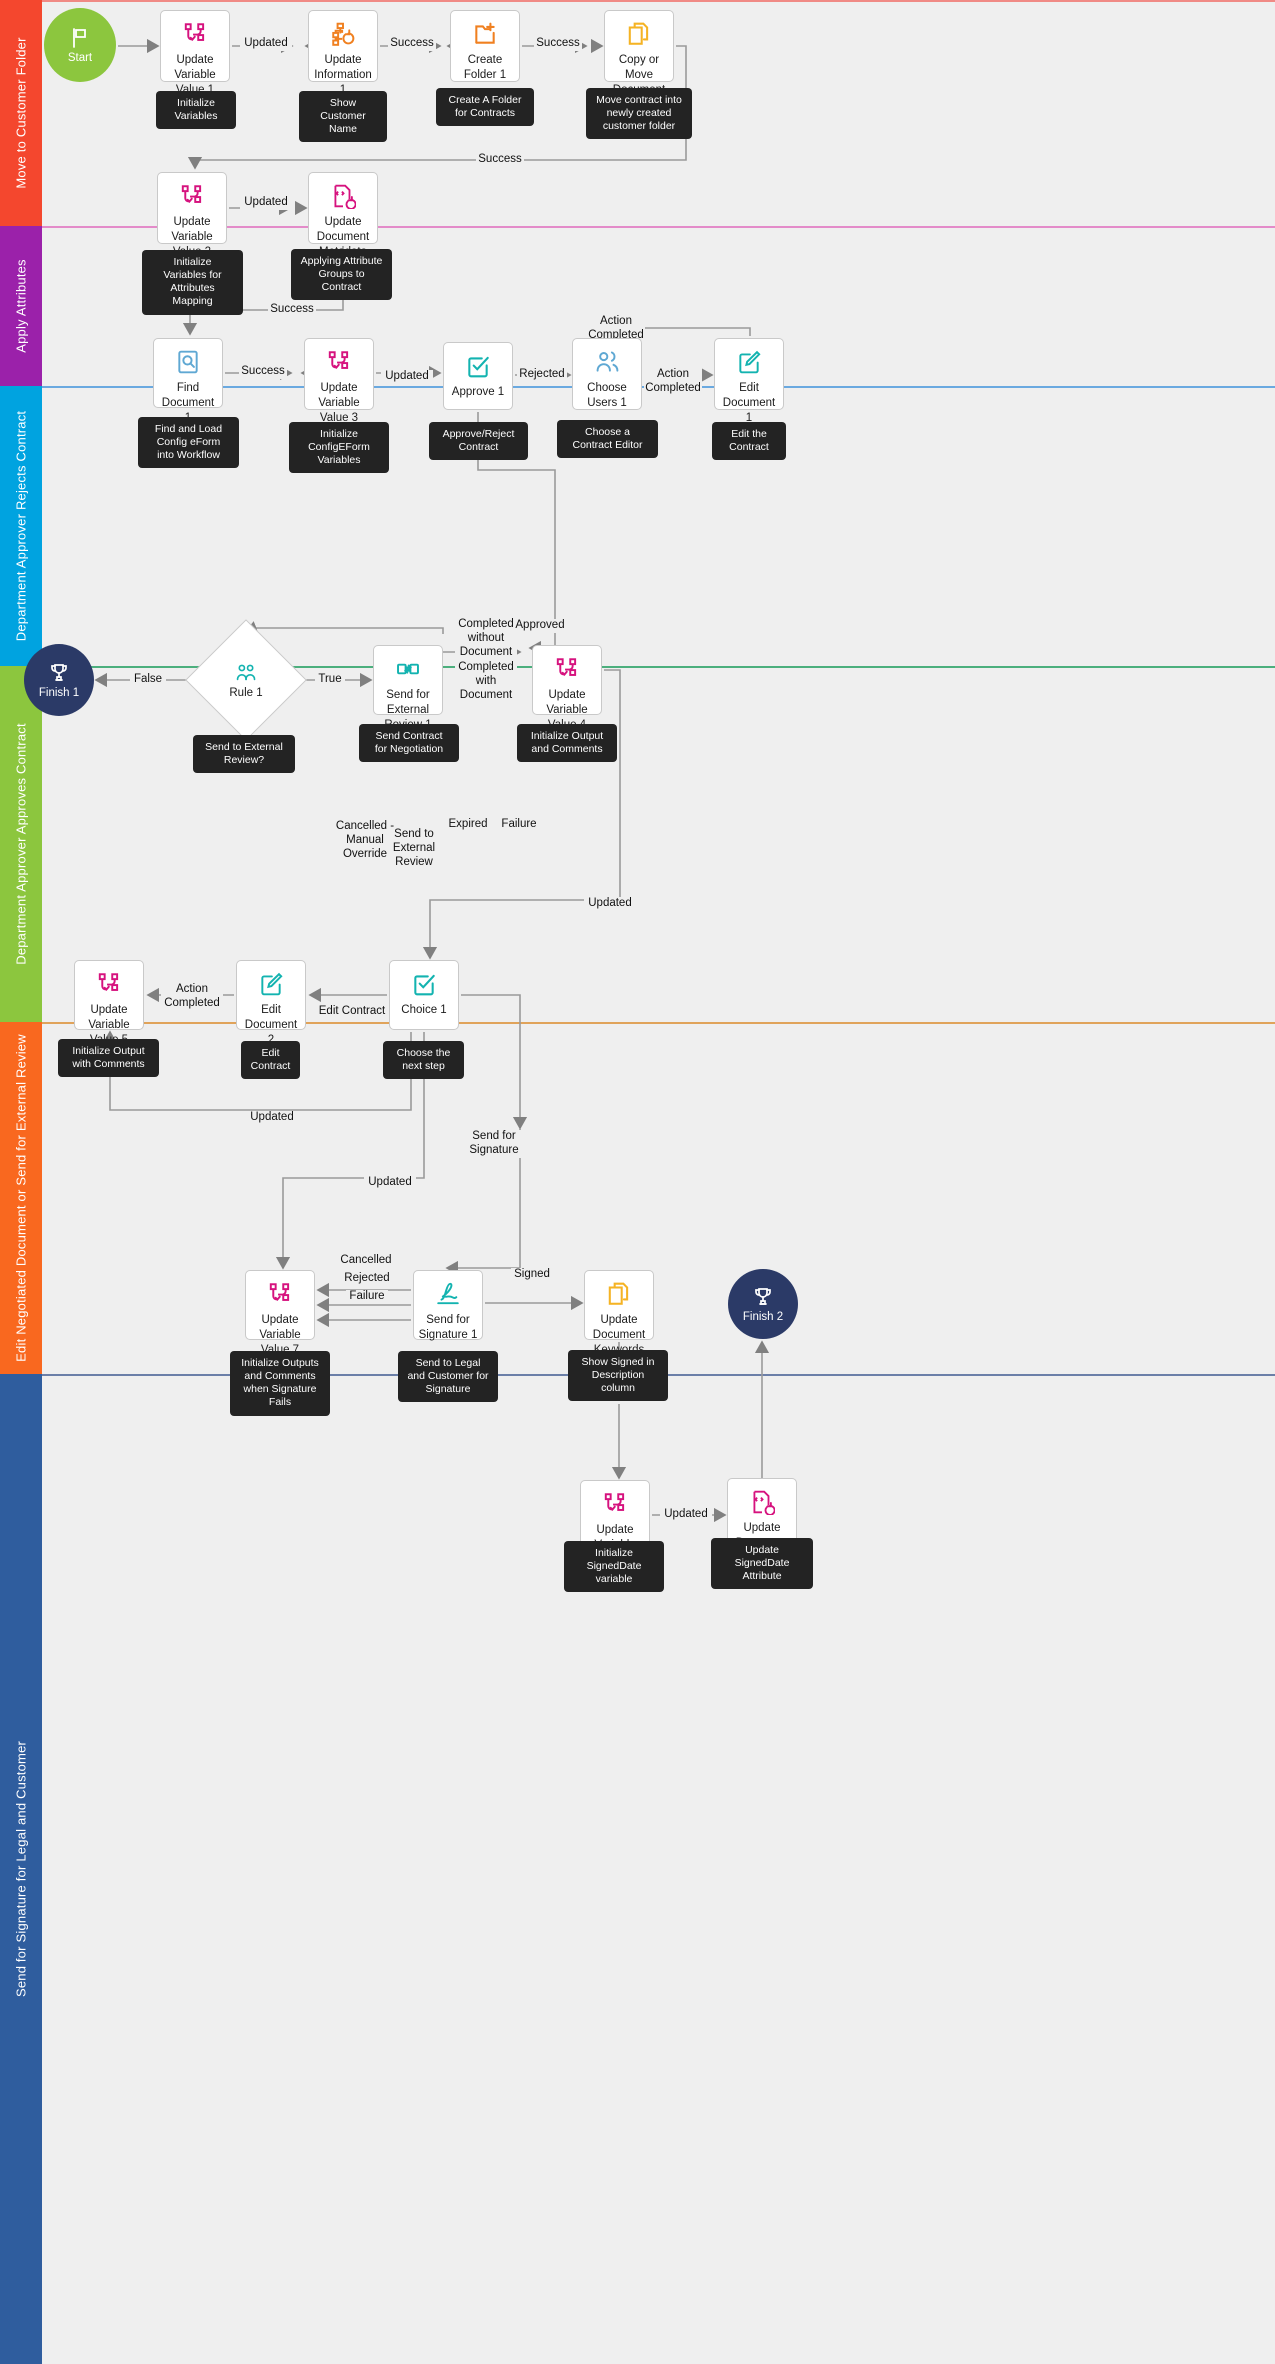  I want to click on edge-label: Expired, so click(468, 825).